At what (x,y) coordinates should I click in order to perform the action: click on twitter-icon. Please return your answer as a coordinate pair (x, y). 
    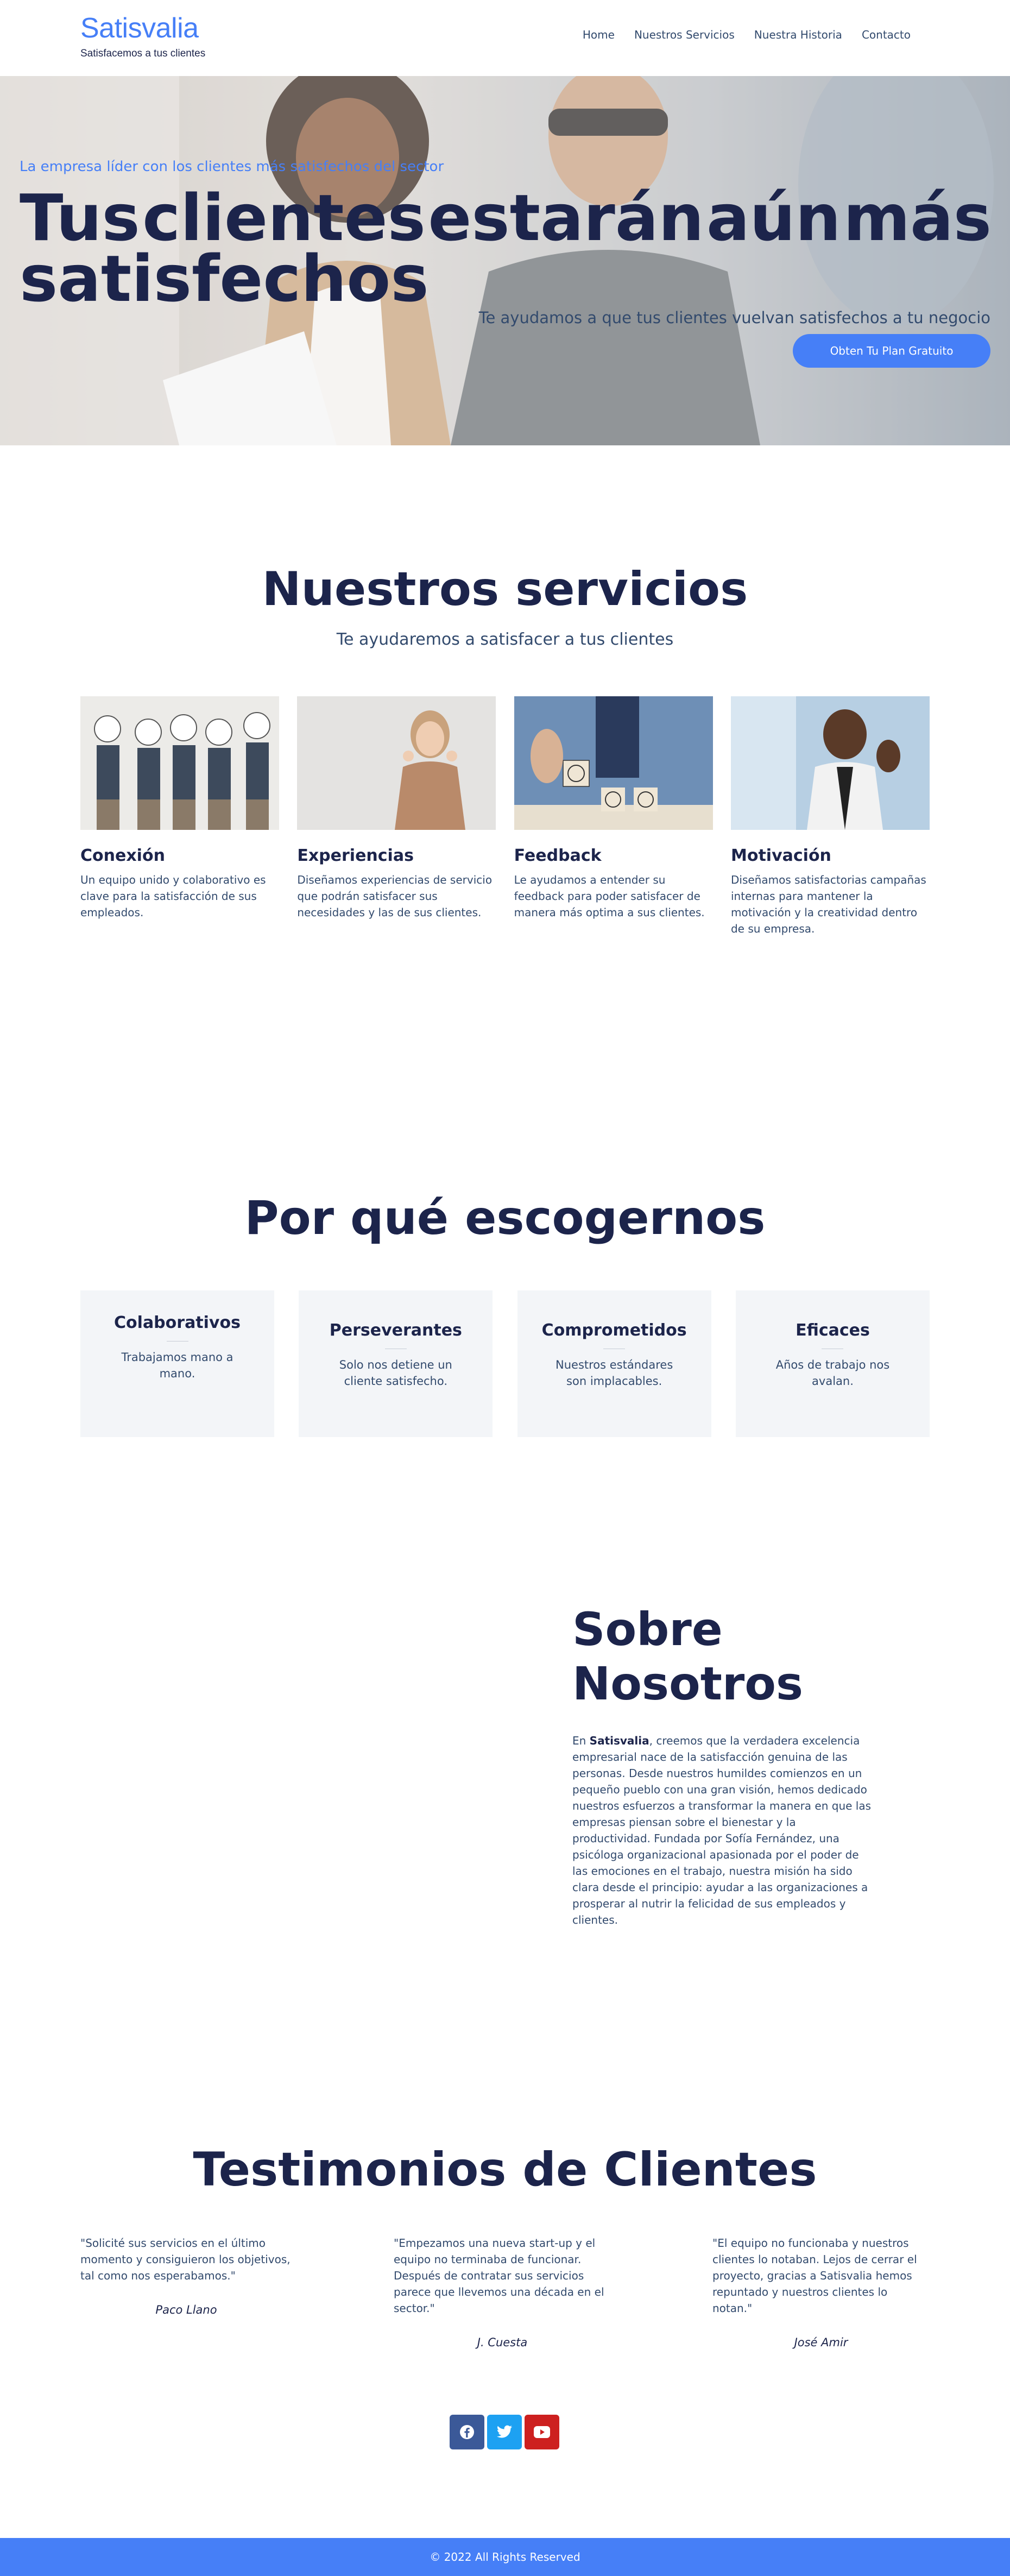
    Looking at the image, I should click on (504, 2432).